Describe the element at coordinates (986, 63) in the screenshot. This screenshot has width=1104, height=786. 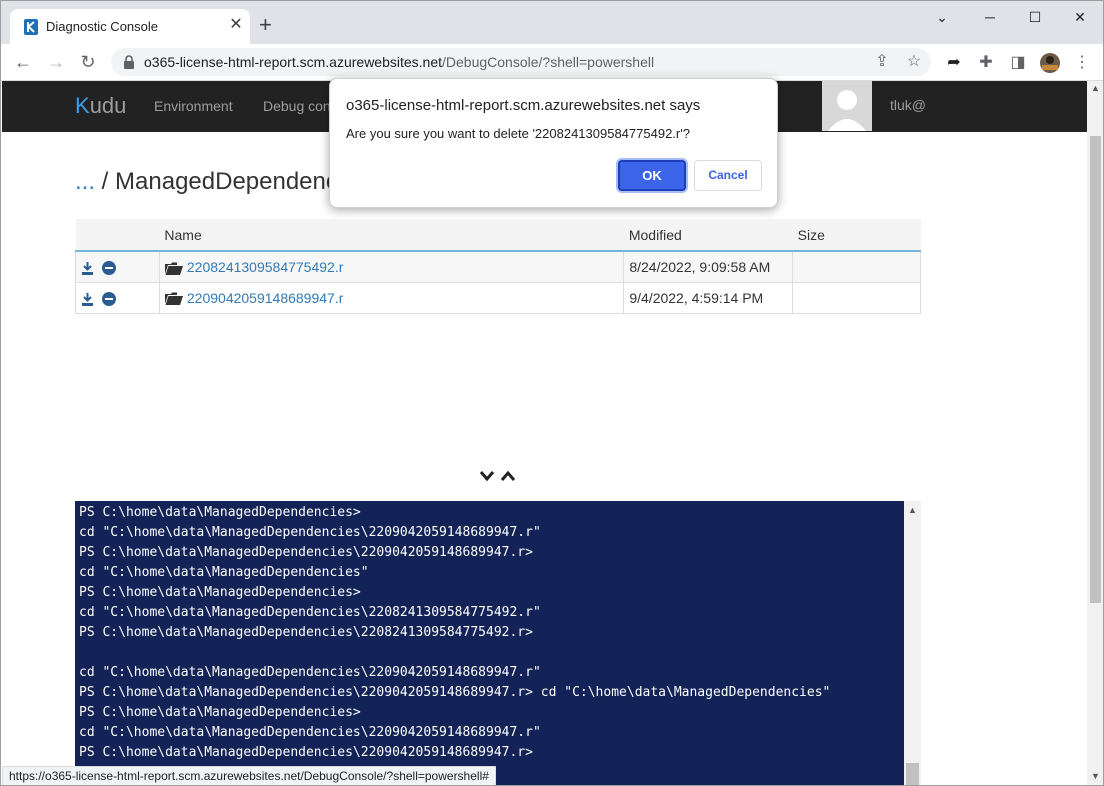
I see `extensions-puzzle-icon: ✚` at that location.